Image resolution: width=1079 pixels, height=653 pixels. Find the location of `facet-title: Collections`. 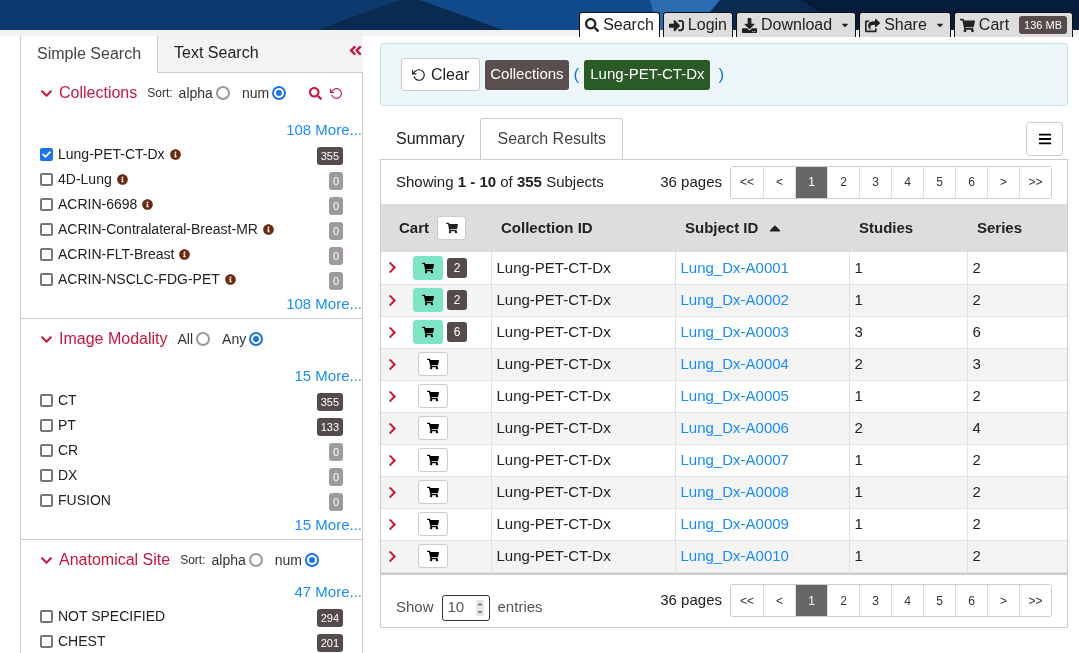

facet-title: Collections is located at coordinates (98, 93).